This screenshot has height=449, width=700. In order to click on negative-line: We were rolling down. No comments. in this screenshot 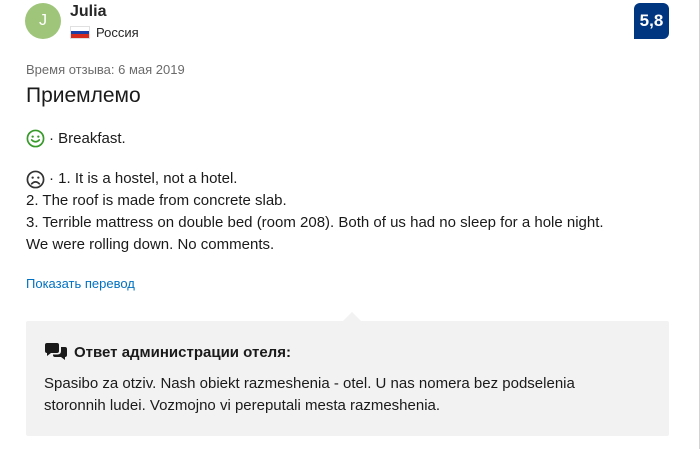, I will do `click(150, 244)`.